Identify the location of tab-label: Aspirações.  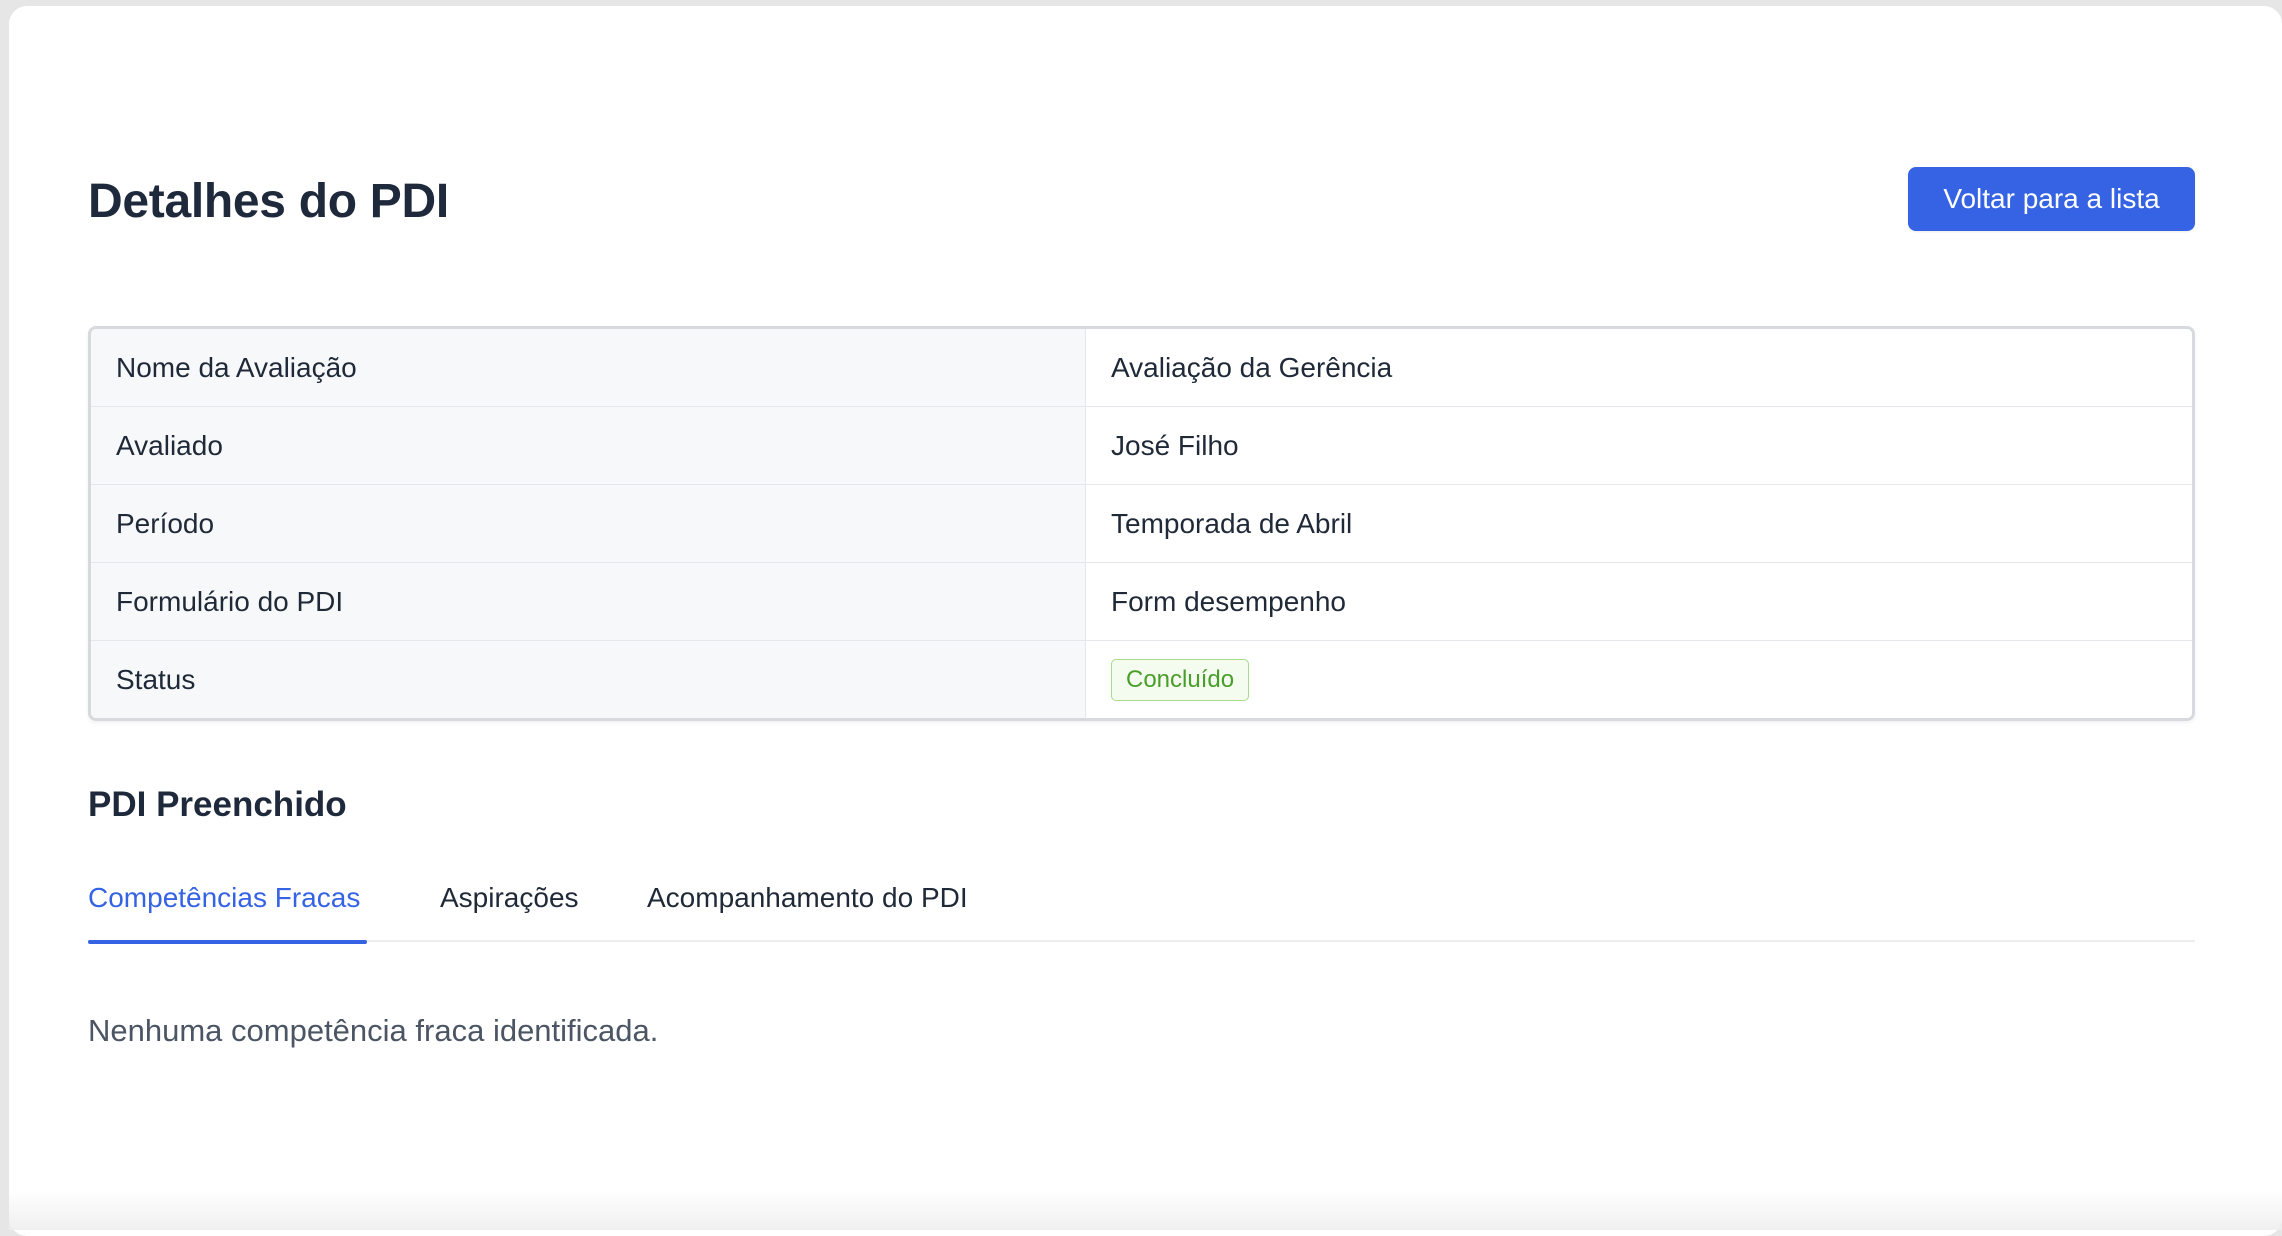
(509, 897).